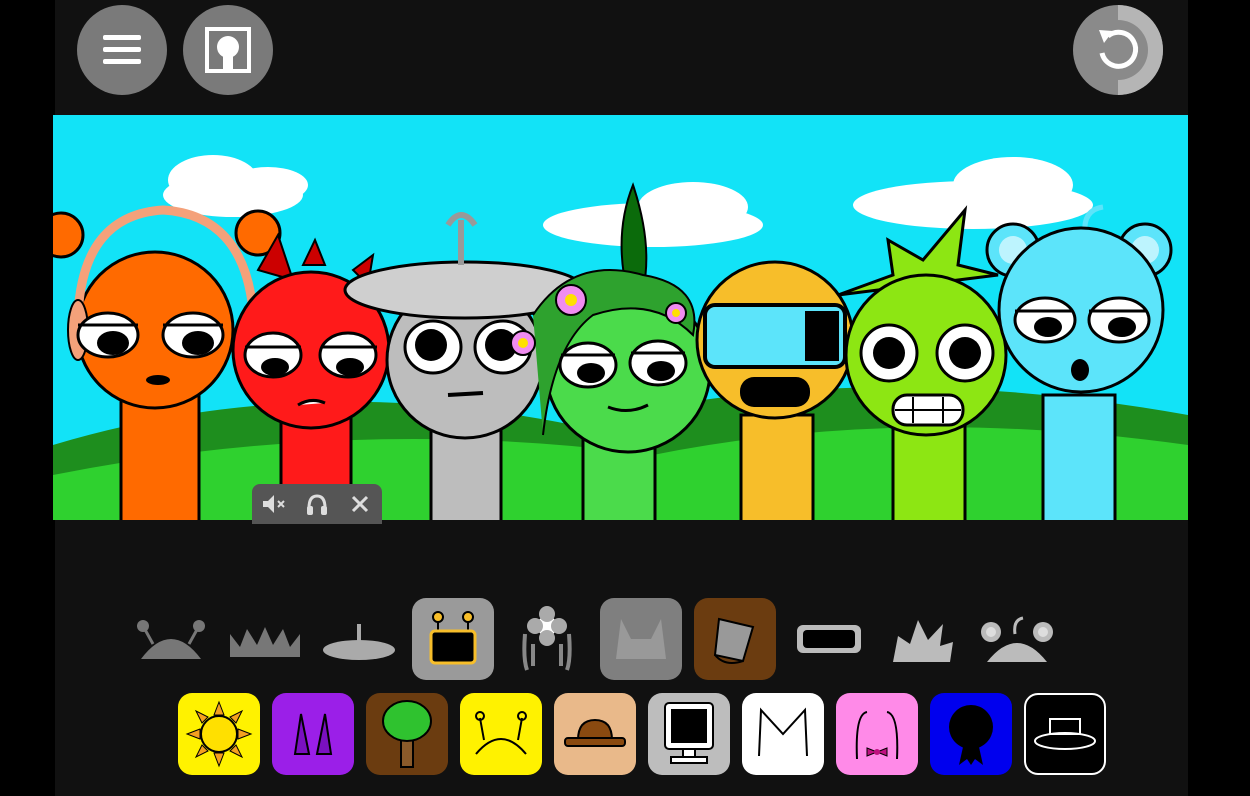 Image resolution: width=1250 pixels, height=796 pixels. I want to click on palette-computer, so click(689, 734).